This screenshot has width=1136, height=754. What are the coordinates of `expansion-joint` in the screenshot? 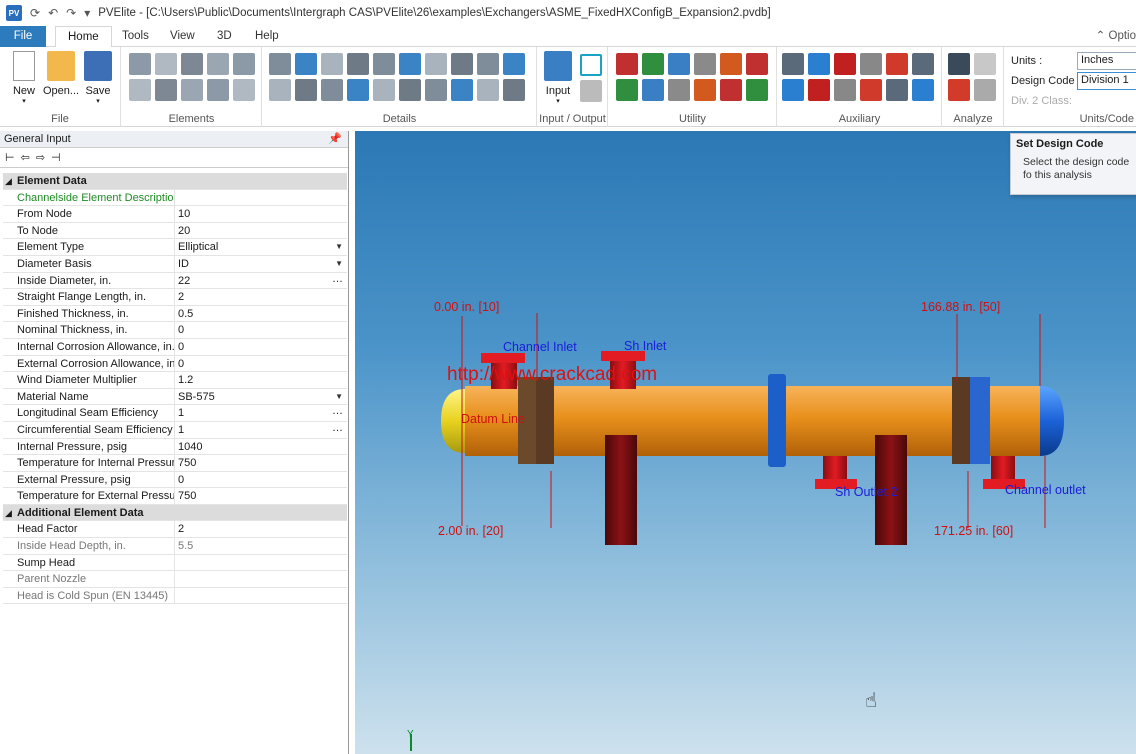 It's located at (777, 420).